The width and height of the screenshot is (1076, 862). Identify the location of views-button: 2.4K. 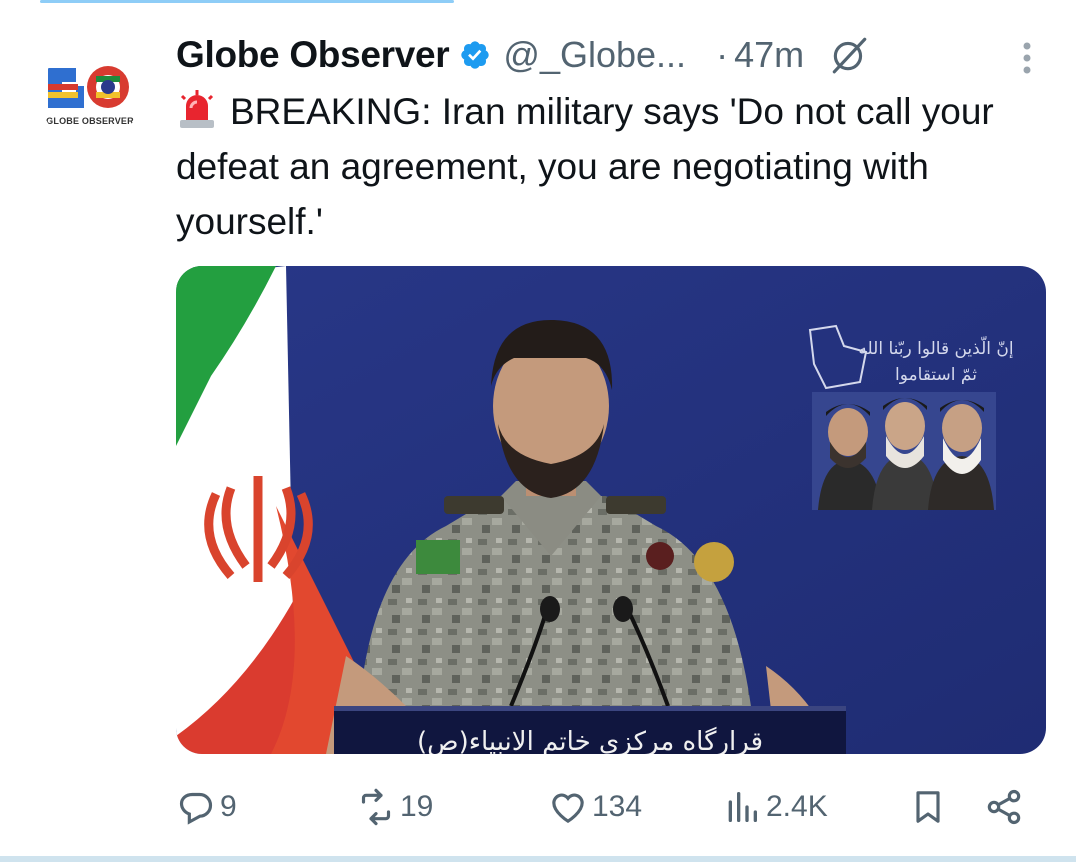
(775, 807).